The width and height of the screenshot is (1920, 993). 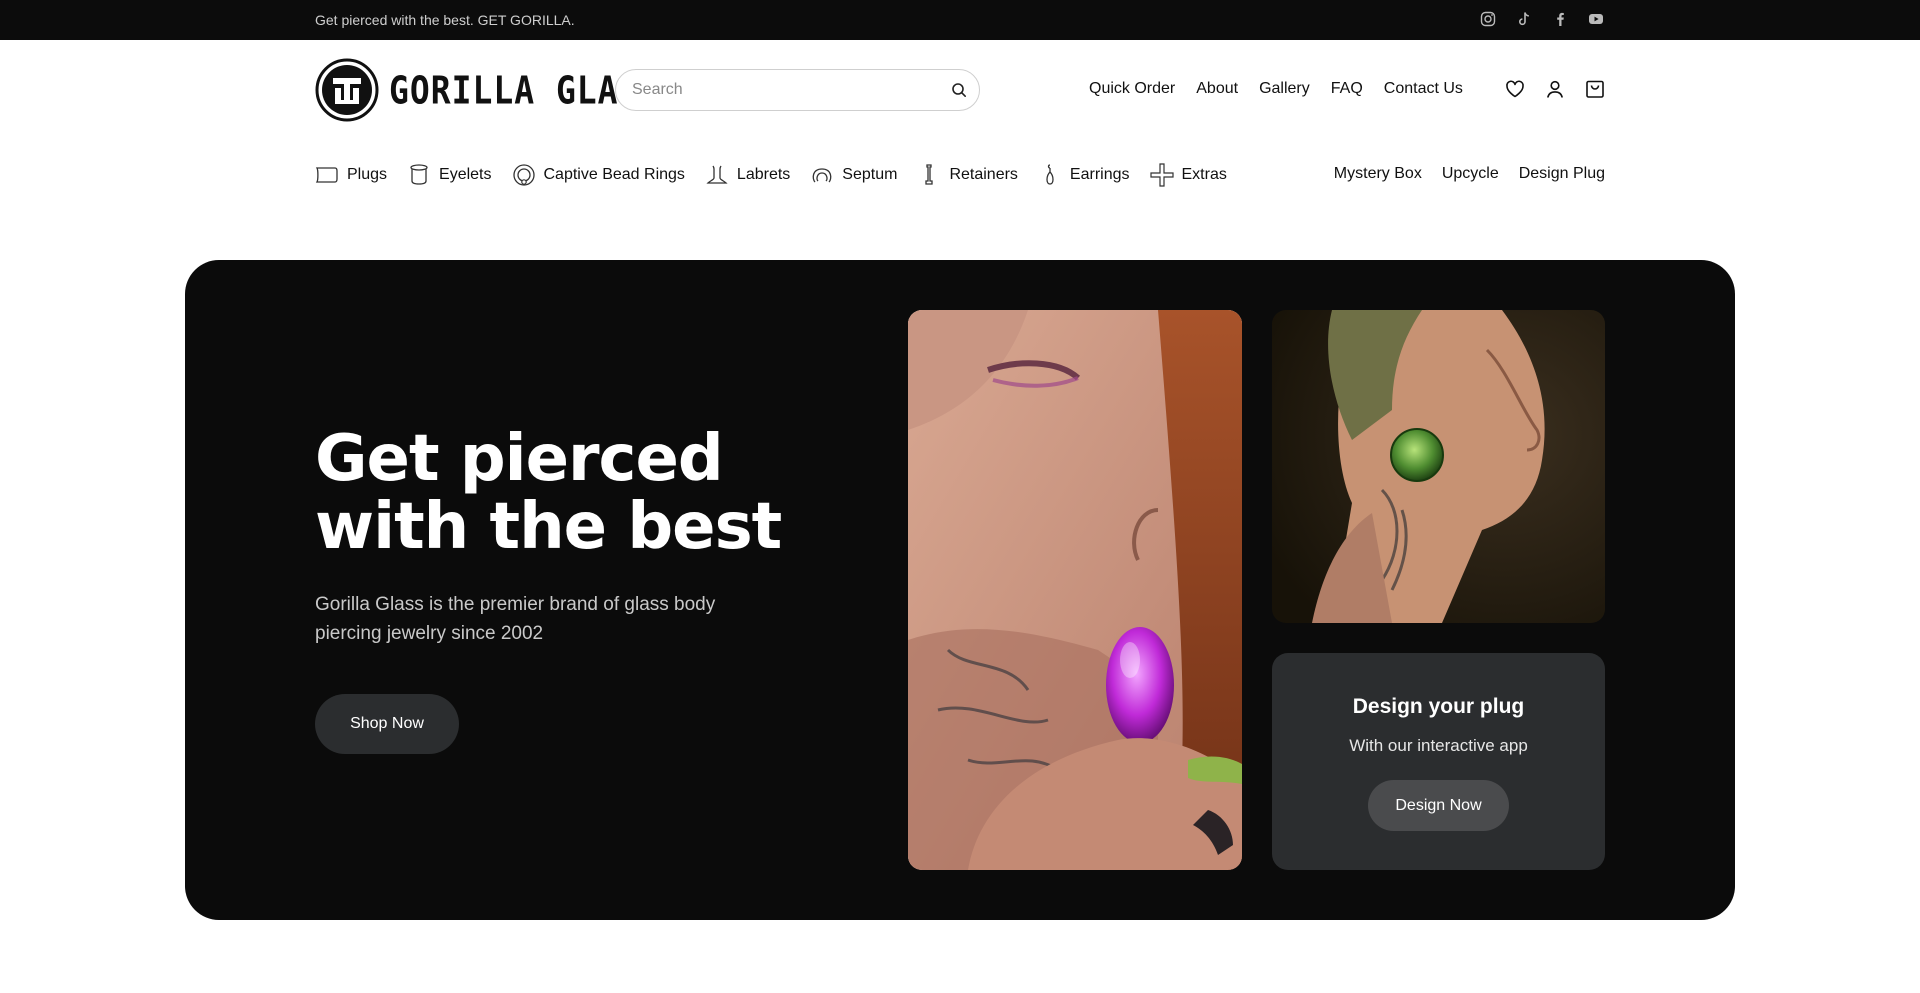 I want to click on nav-about: About, so click(x=1217, y=89).